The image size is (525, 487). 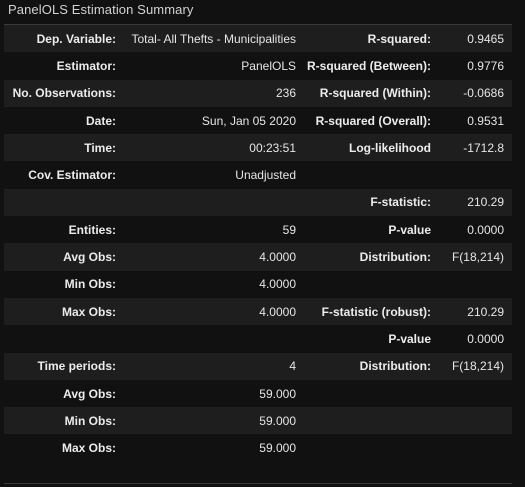 What do you see at coordinates (92, 229) in the screenshot?
I see `cell-left-label: Entities:` at bounding box center [92, 229].